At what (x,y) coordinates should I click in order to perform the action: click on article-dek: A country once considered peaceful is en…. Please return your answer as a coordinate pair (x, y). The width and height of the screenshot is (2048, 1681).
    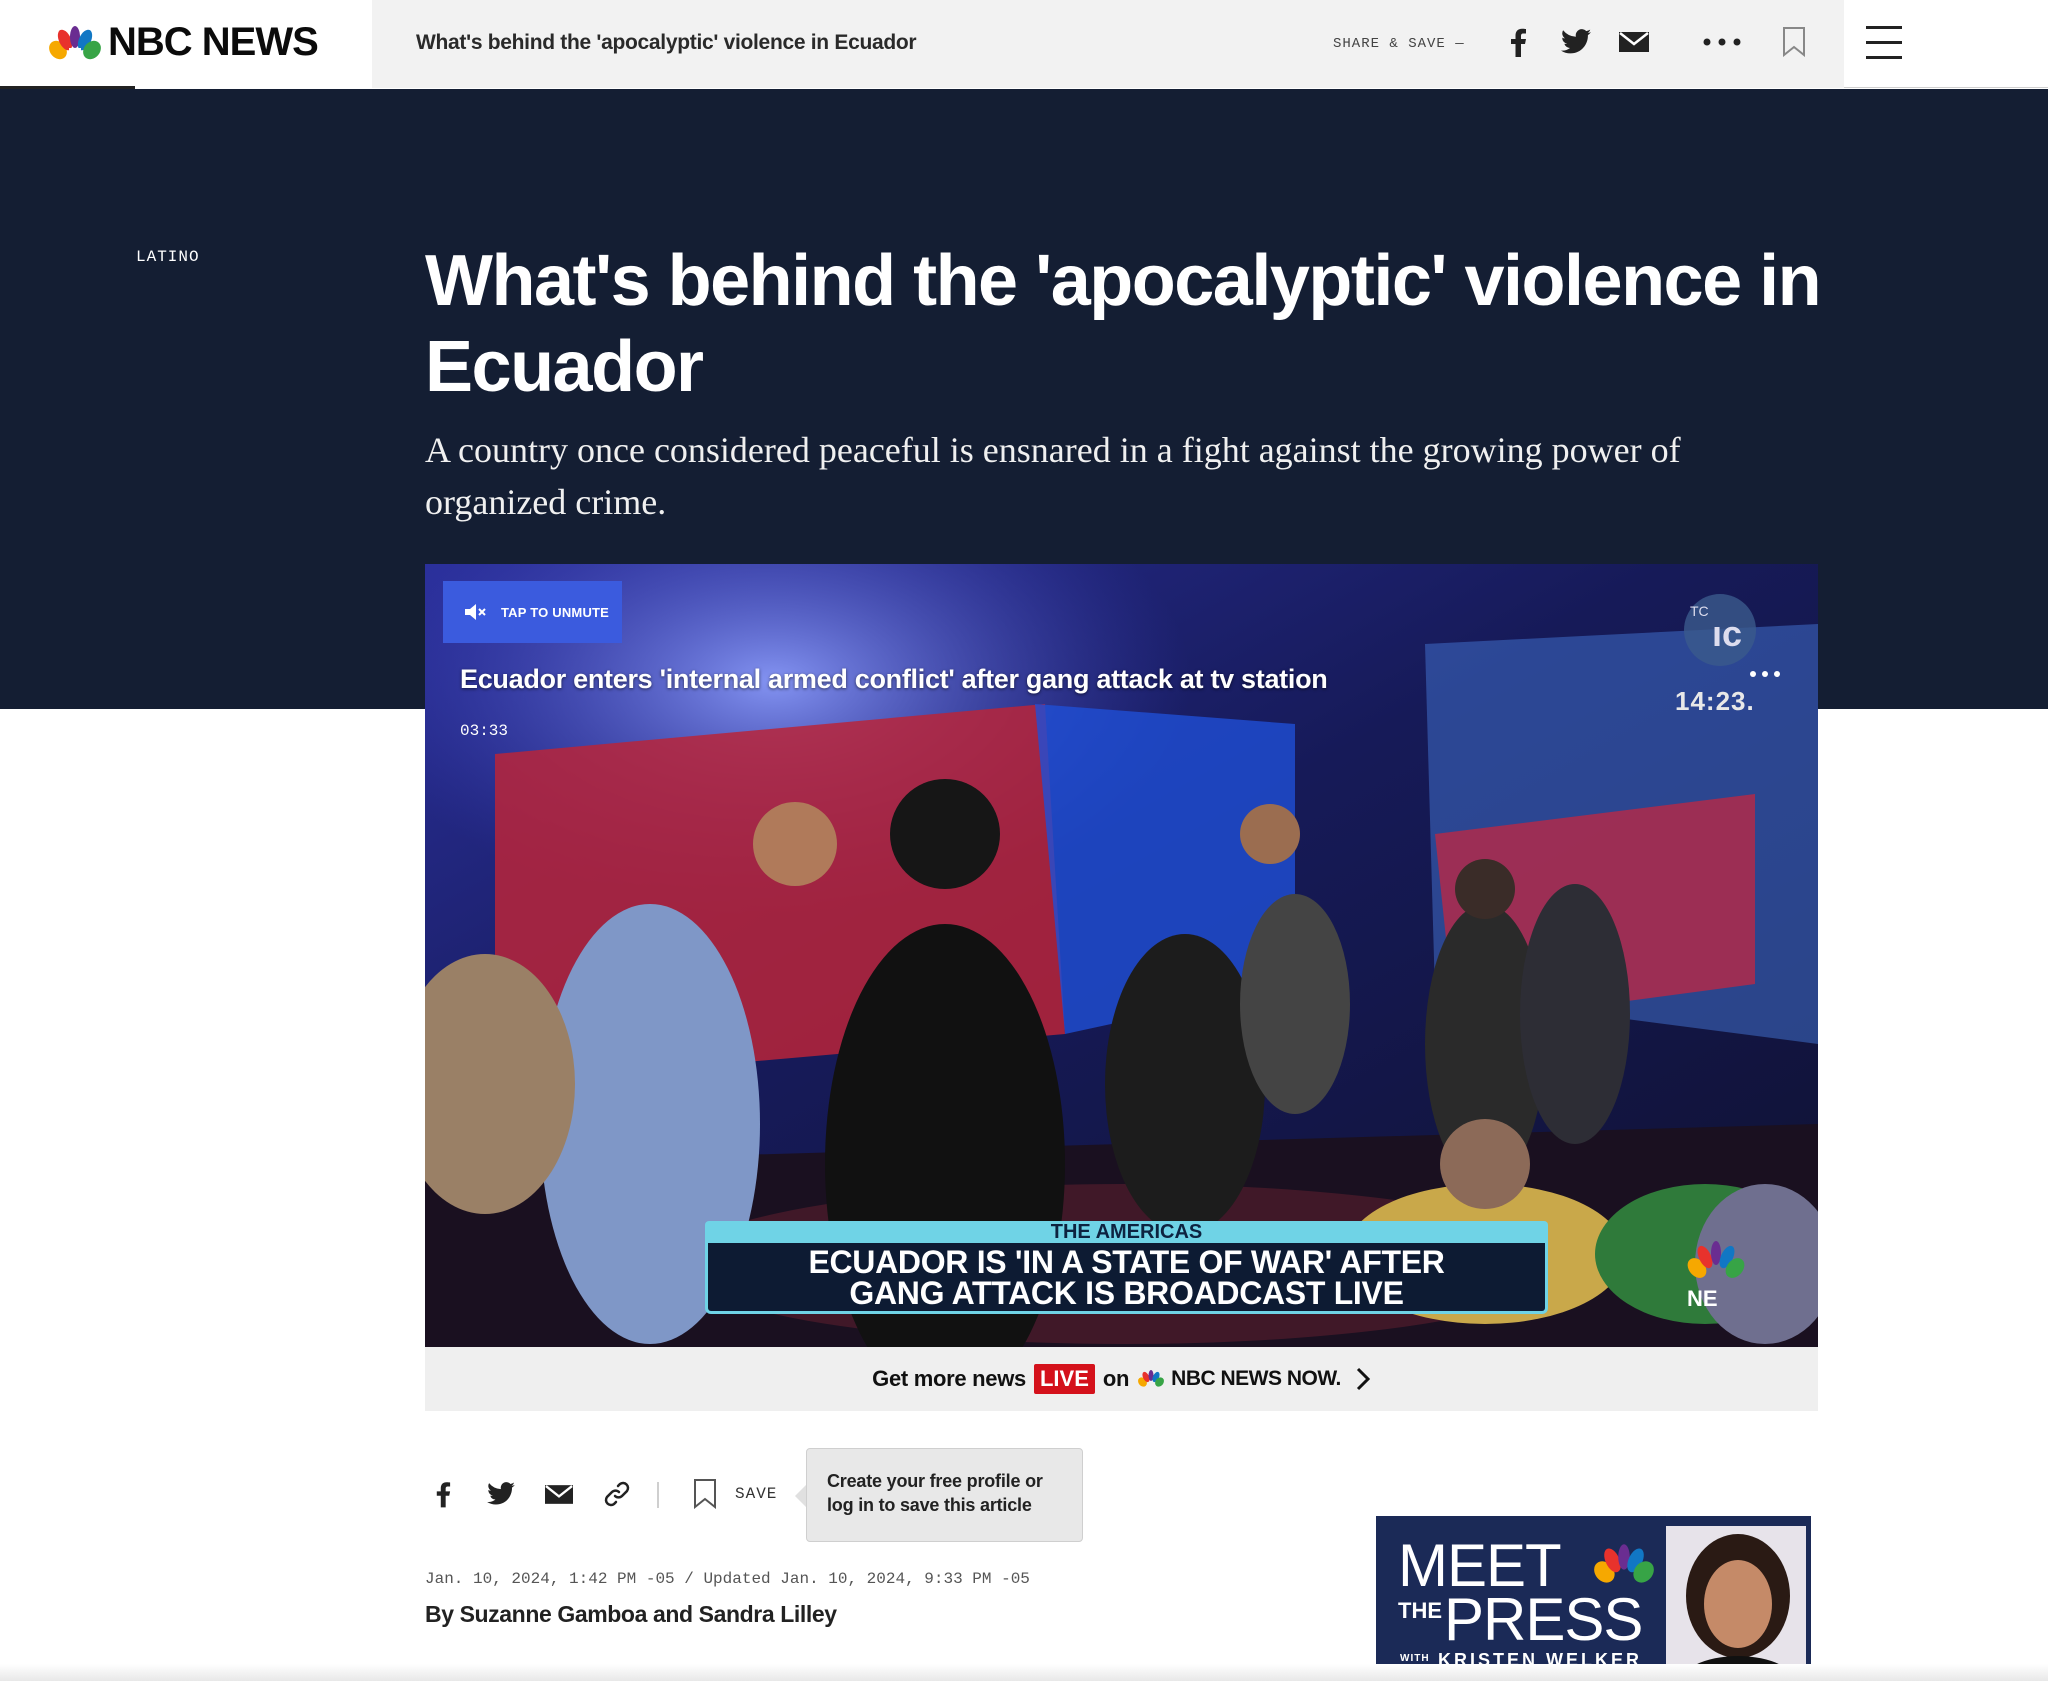
    Looking at the image, I should click on (1053, 476).